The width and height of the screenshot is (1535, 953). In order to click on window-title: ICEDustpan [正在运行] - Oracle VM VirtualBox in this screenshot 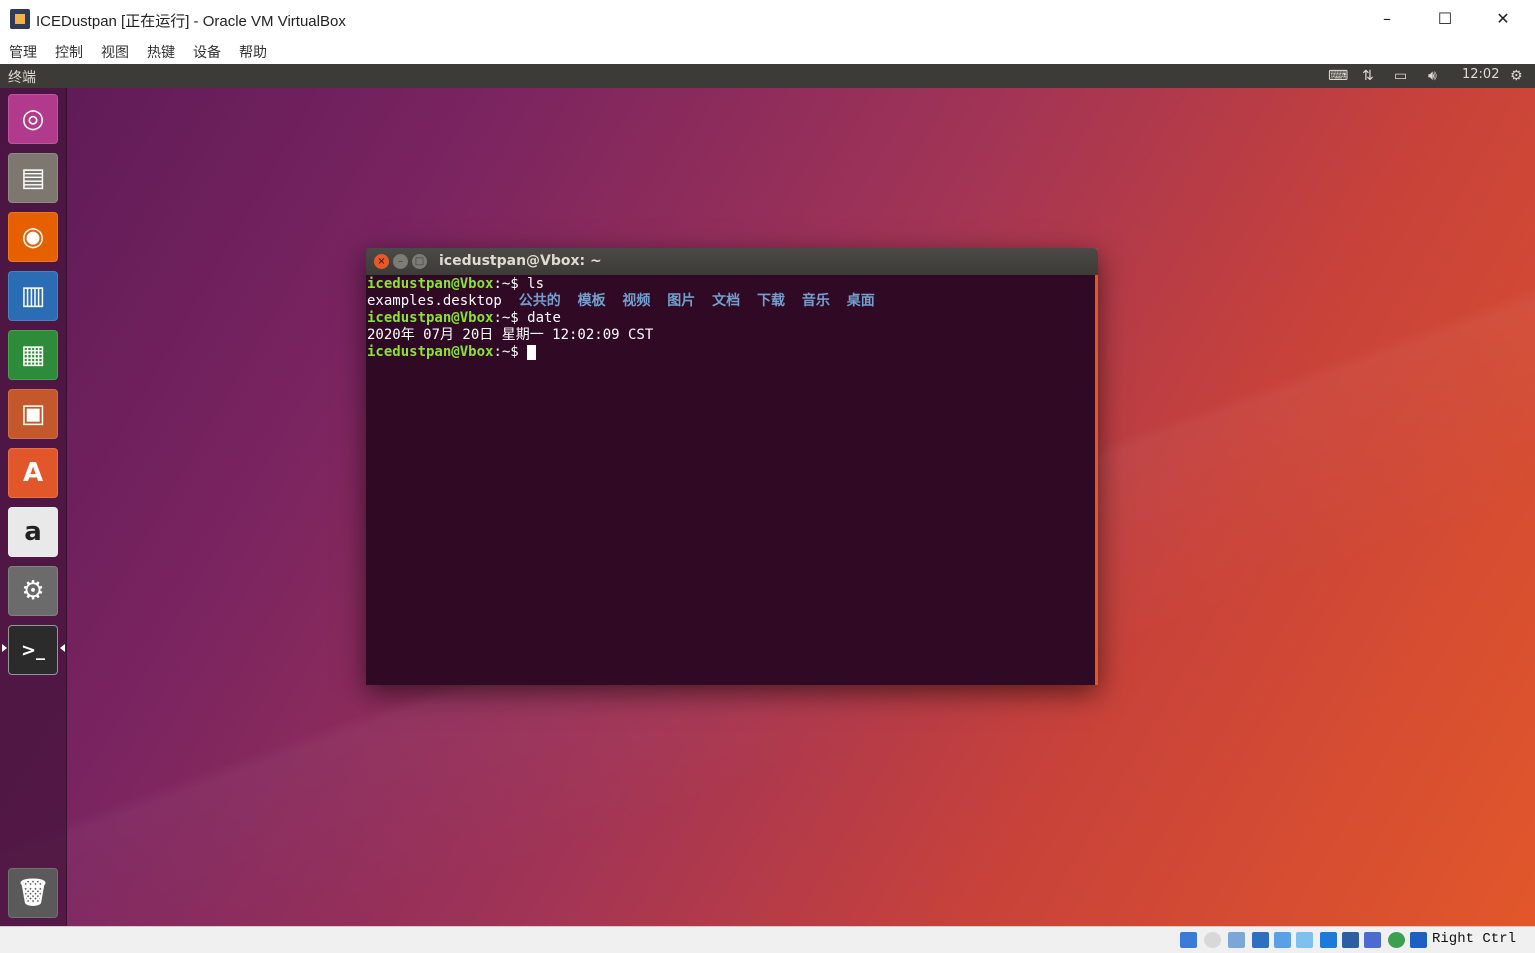, I will do `click(191, 21)`.